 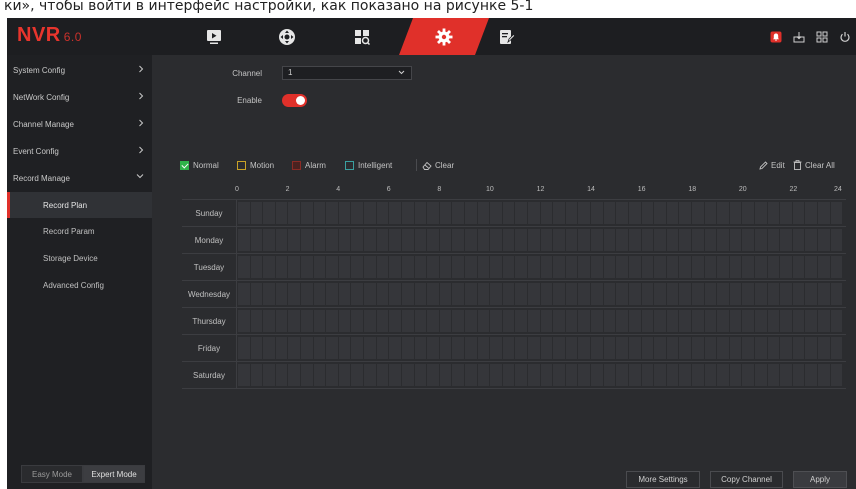 I want to click on nav-ptz, so click(x=287, y=36).